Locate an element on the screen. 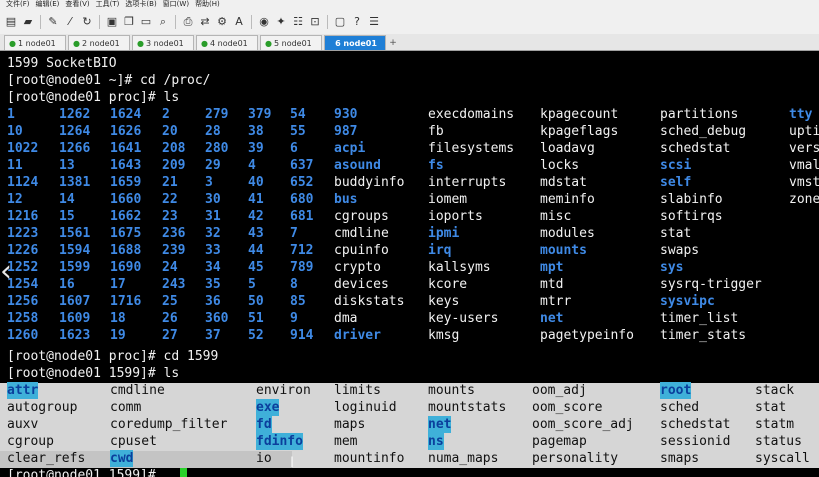 This screenshot has width=819, height=477. pid-entry: cpuset is located at coordinates (133, 441).